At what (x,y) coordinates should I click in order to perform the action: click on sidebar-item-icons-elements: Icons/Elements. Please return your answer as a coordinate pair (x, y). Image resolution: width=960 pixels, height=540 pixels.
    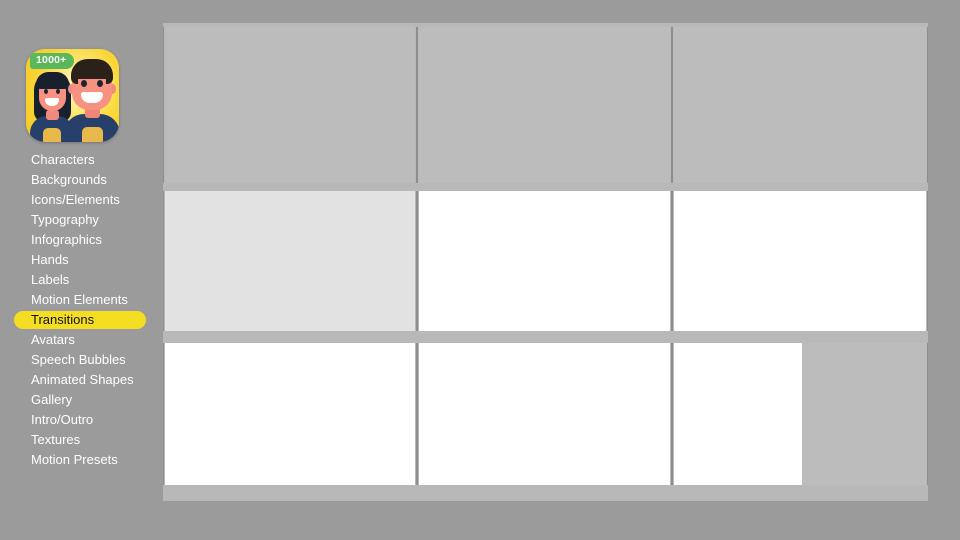
    Looking at the image, I should click on (80, 200).